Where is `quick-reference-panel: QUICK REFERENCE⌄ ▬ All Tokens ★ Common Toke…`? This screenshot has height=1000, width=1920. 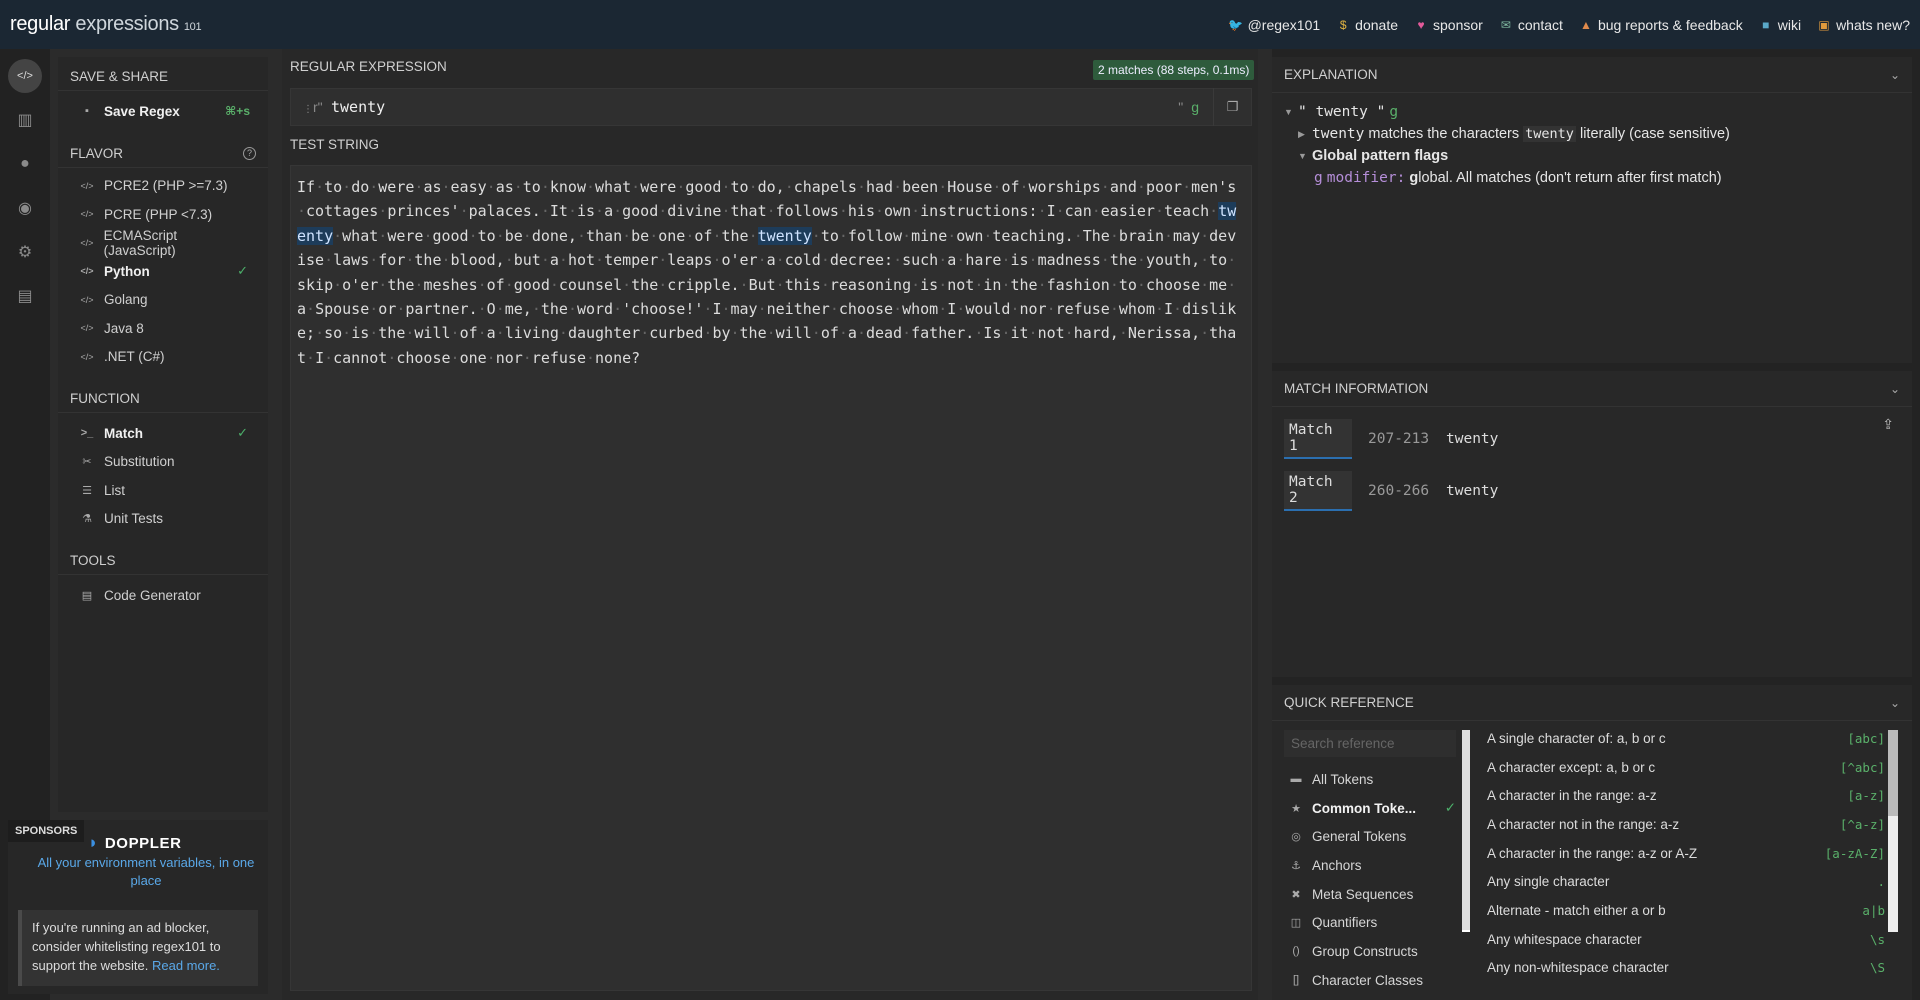 quick-reference-panel: QUICK REFERENCE⌄ ▬ All Tokens ★ Common Toke… is located at coordinates (1592, 842).